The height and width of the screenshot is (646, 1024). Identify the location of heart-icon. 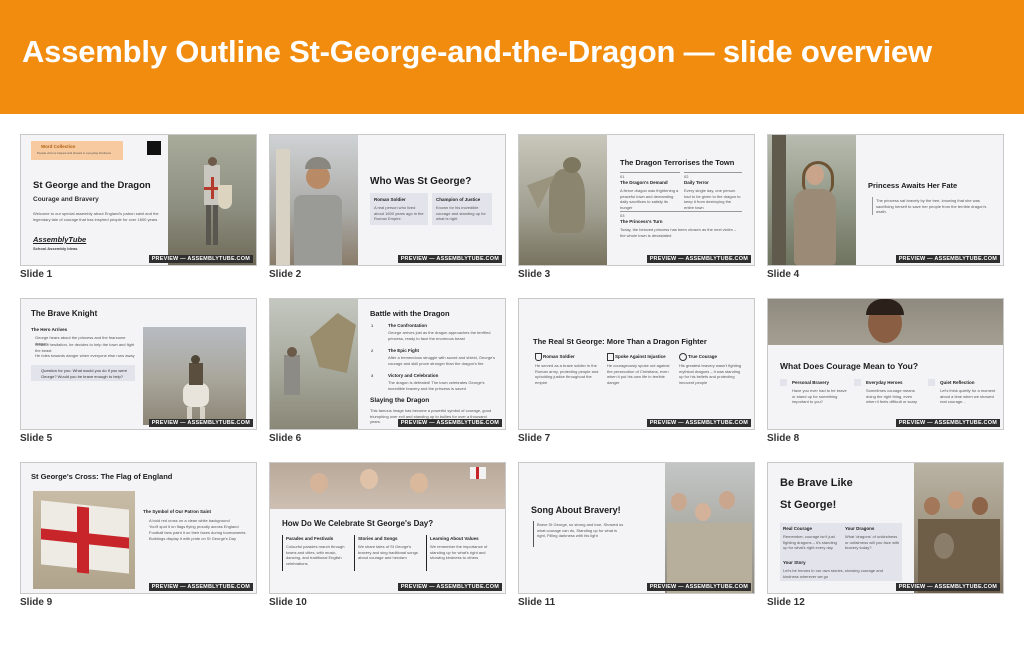
(683, 357).